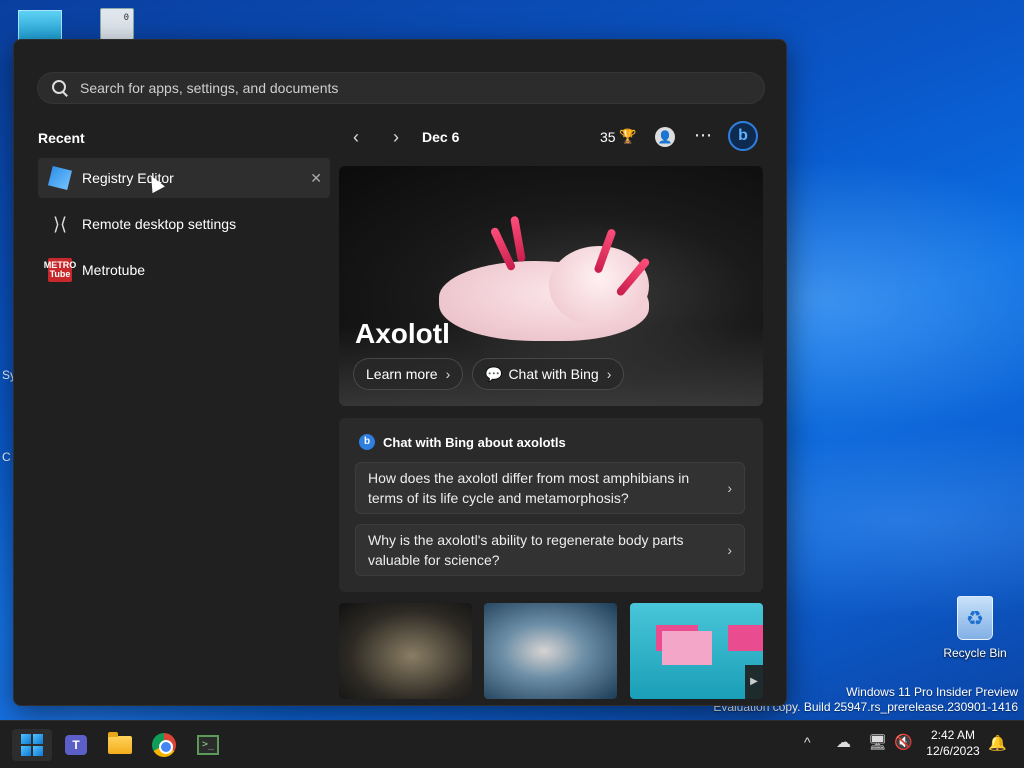 This screenshot has height=768, width=1024. Describe the element at coordinates (441, 137) in the screenshot. I see `feed-date: Dec 6` at that location.